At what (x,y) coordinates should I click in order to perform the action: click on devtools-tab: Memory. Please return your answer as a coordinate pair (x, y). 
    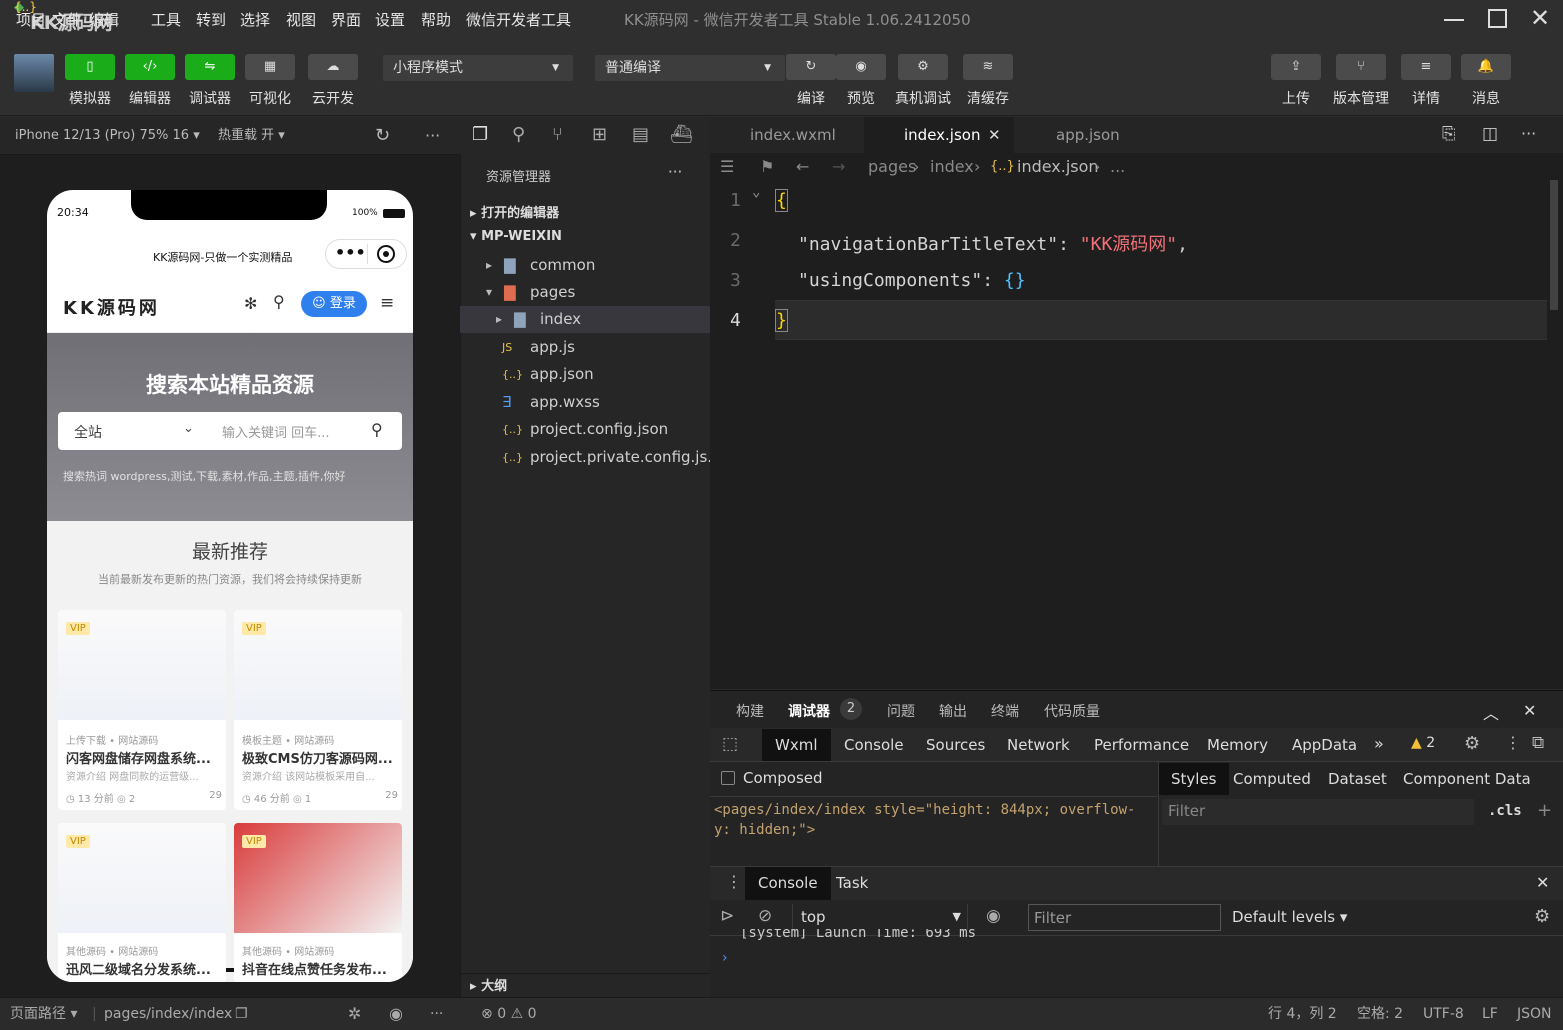
    Looking at the image, I should click on (1237, 745).